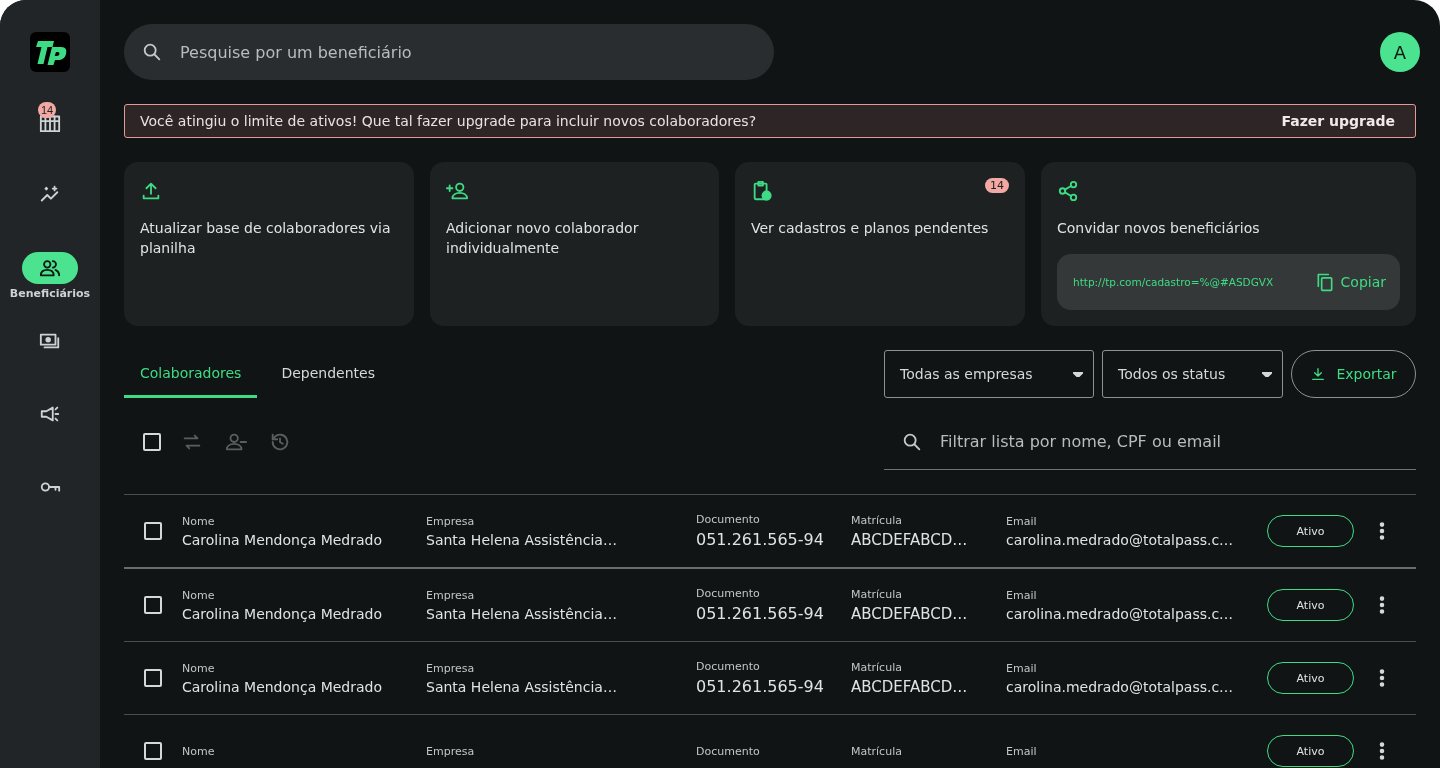  What do you see at coordinates (449, 52) in the screenshot?
I see `search-field: Pesquise por um beneficiário` at bounding box center [449, 52].